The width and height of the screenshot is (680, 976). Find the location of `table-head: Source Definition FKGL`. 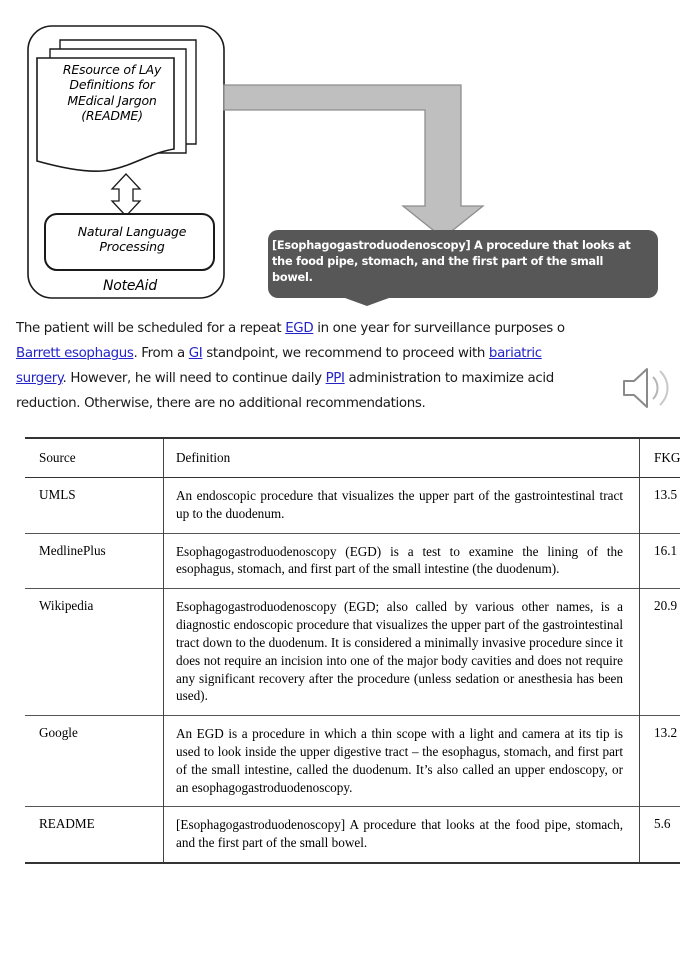

table-head: Source Definition FKGL is located at coordinates (352, 458).